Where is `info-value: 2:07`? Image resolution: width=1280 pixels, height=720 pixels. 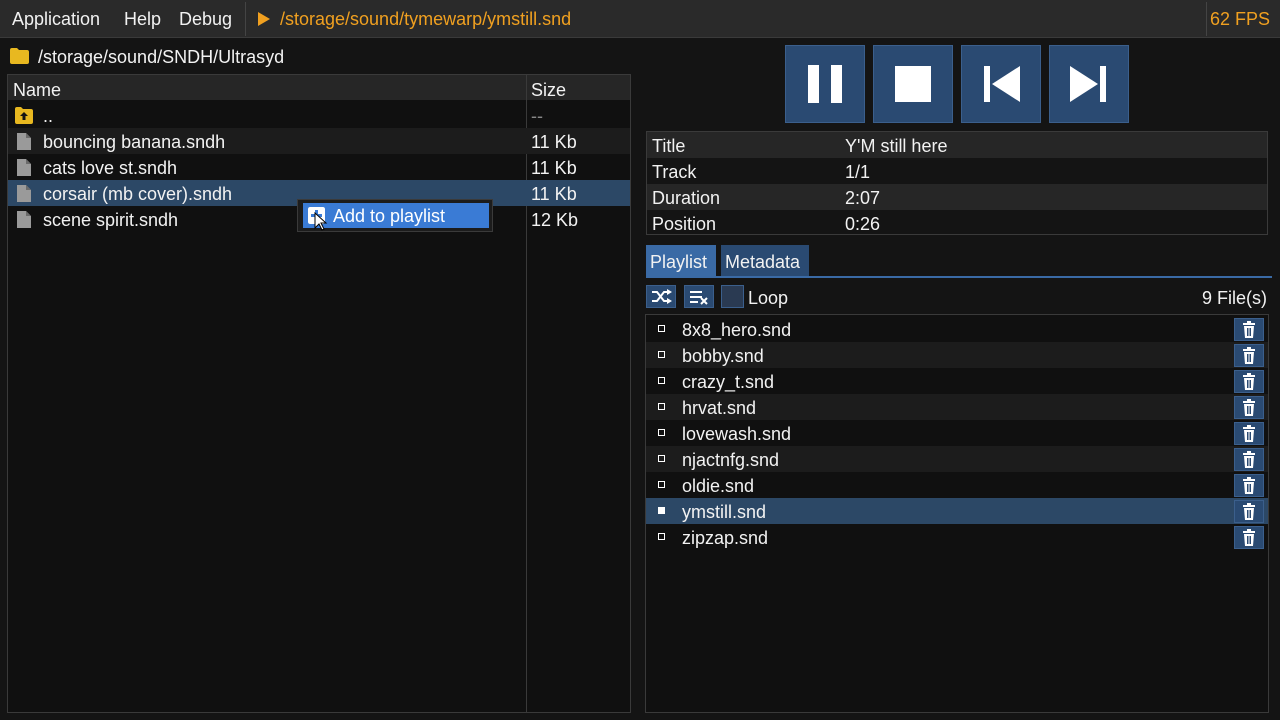 info-value: 2:07 is located at coordinates (863, 198).